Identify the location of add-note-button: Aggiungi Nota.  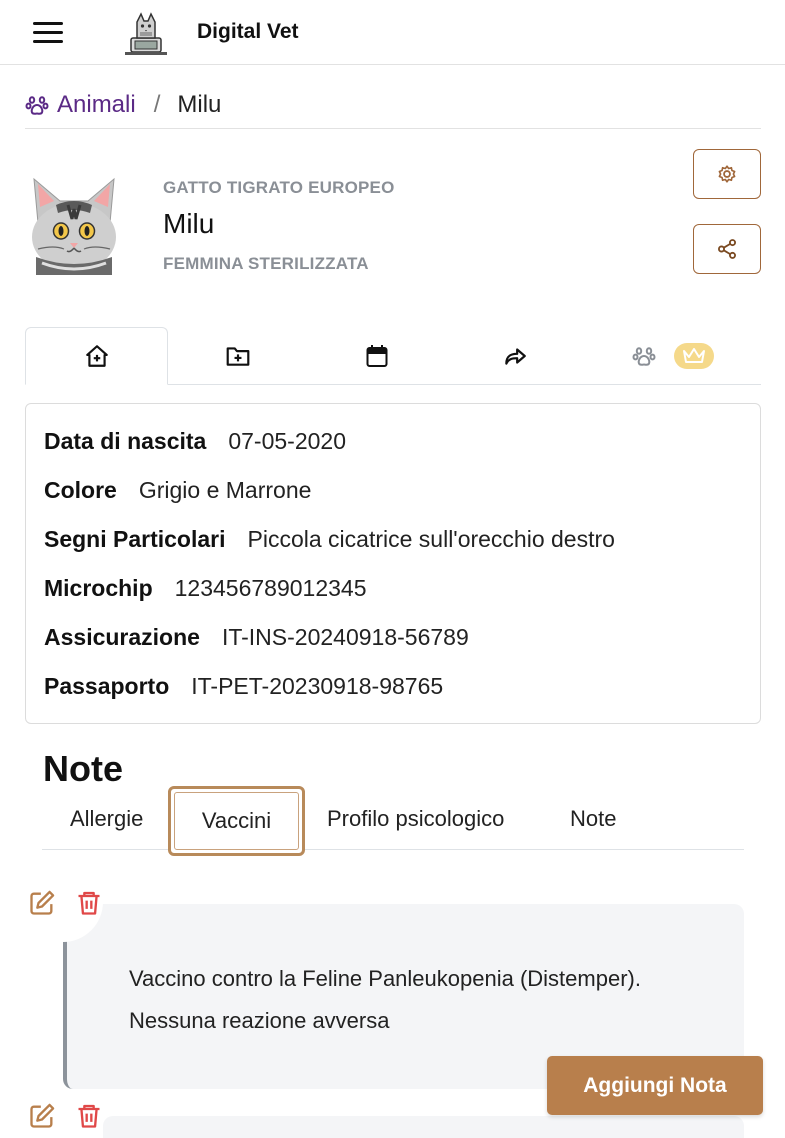
(655, 1085).